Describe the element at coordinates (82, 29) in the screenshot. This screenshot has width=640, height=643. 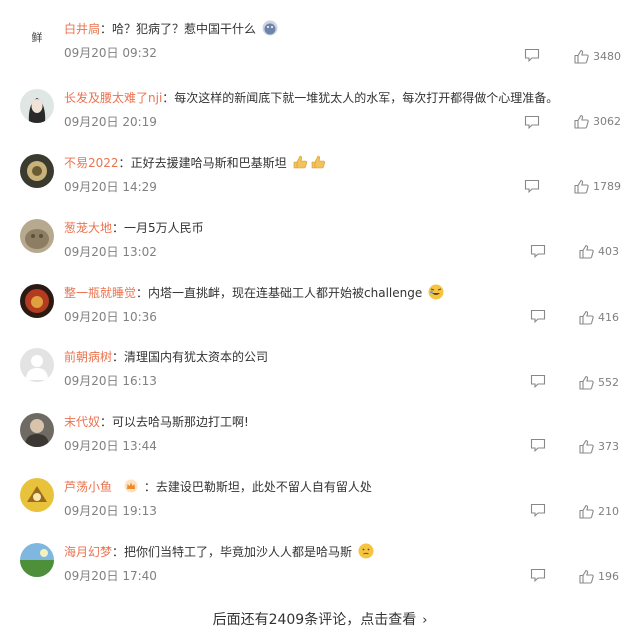
I see `username: 白井扃` at that location.